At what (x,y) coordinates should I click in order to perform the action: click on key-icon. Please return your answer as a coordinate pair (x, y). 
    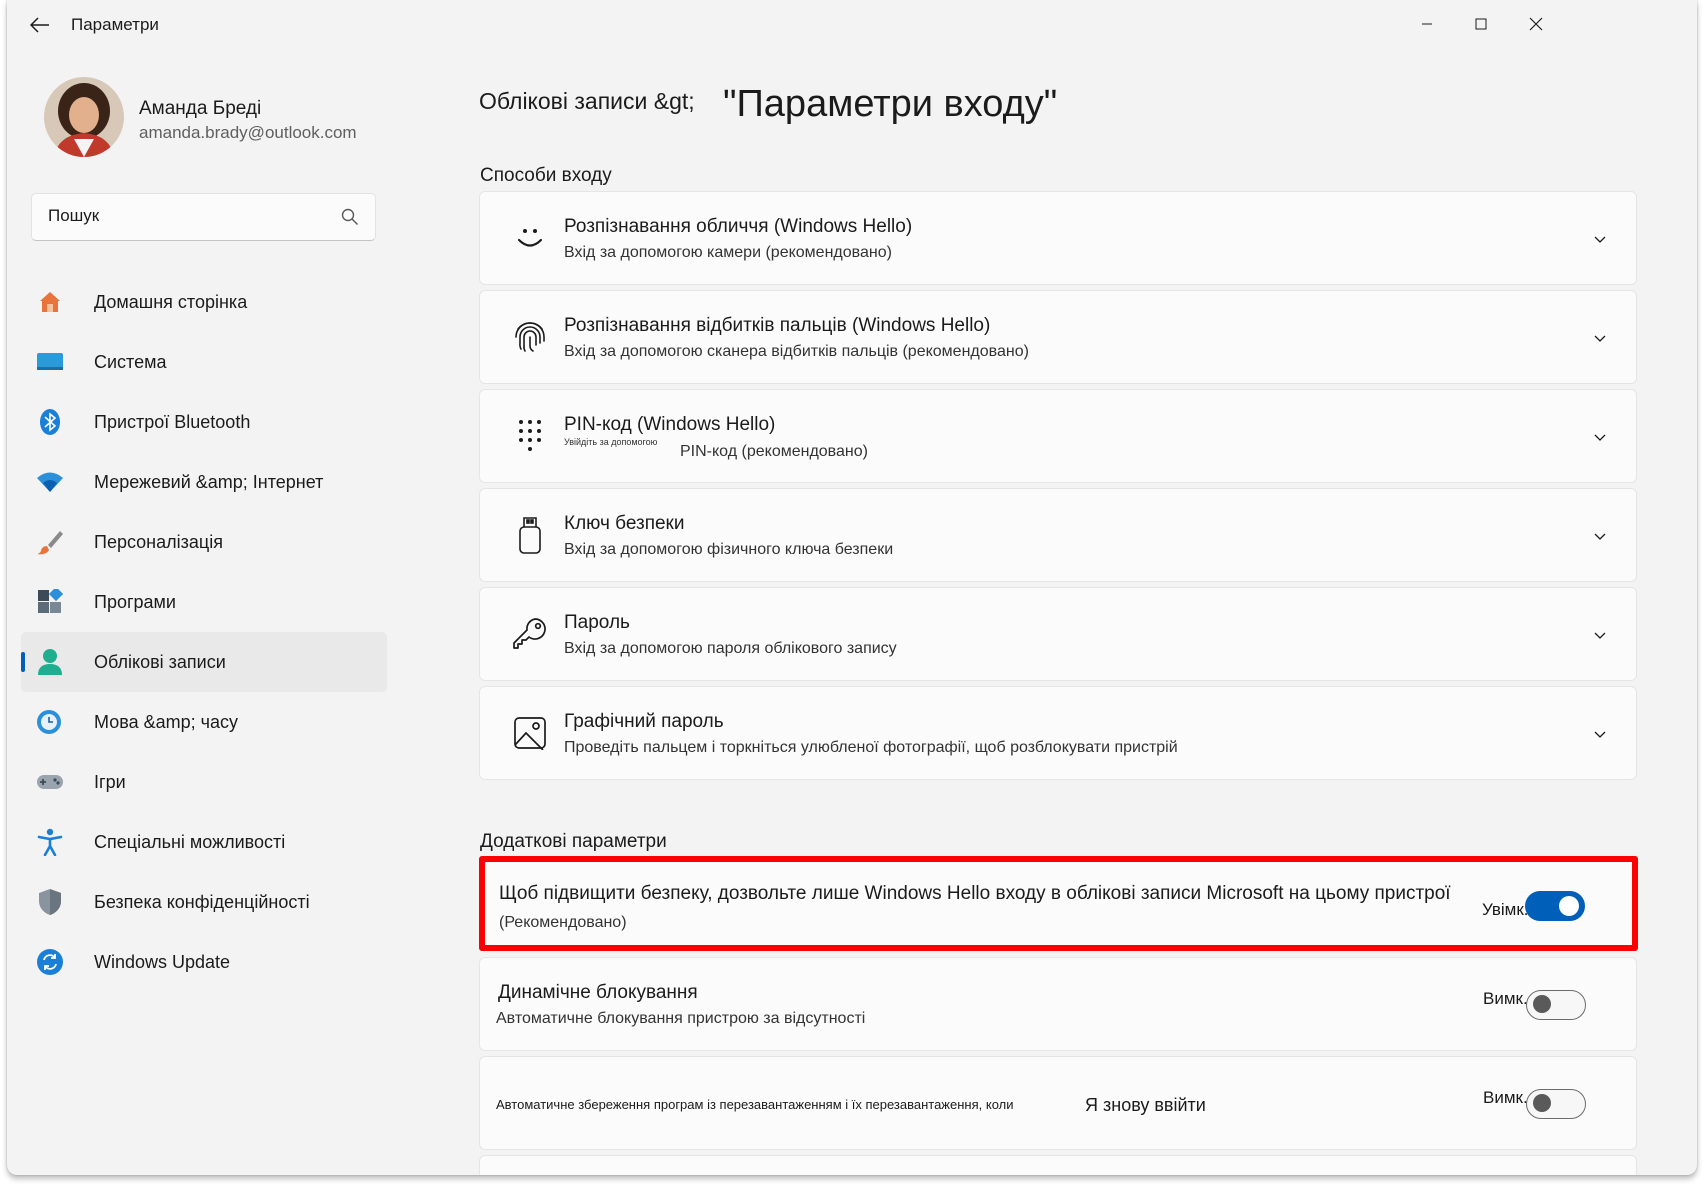
    Looking at the image, I should click on (530, 634).